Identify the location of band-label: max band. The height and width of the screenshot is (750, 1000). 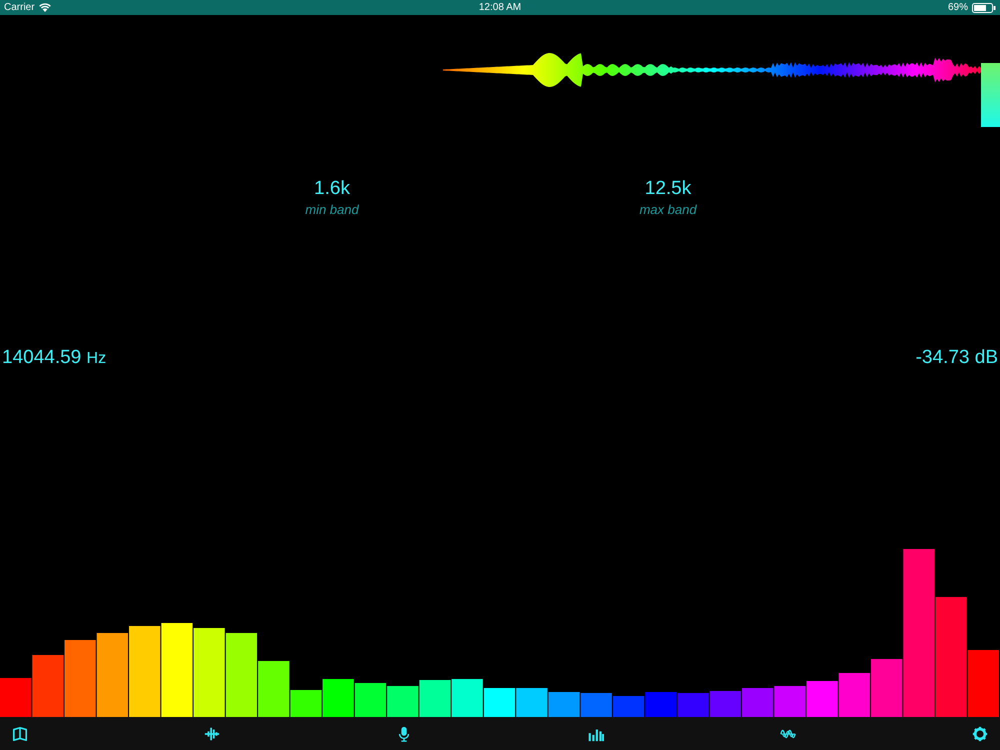
(668, 209).